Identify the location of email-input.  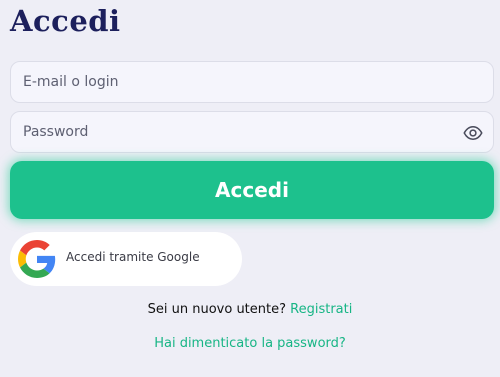
(252, 82).